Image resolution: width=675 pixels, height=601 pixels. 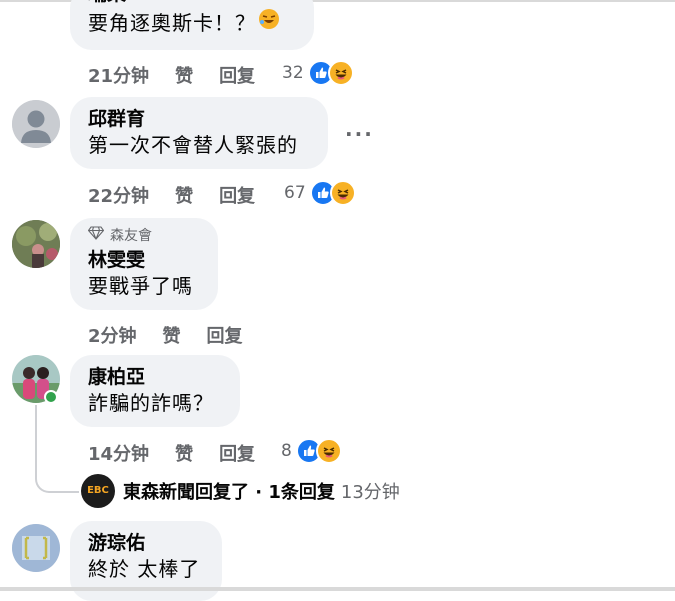 What do you see at coordinates (192, 3) in the screenshot?
I see `comment-author: 瑞某` at bounding box center [192, 3].